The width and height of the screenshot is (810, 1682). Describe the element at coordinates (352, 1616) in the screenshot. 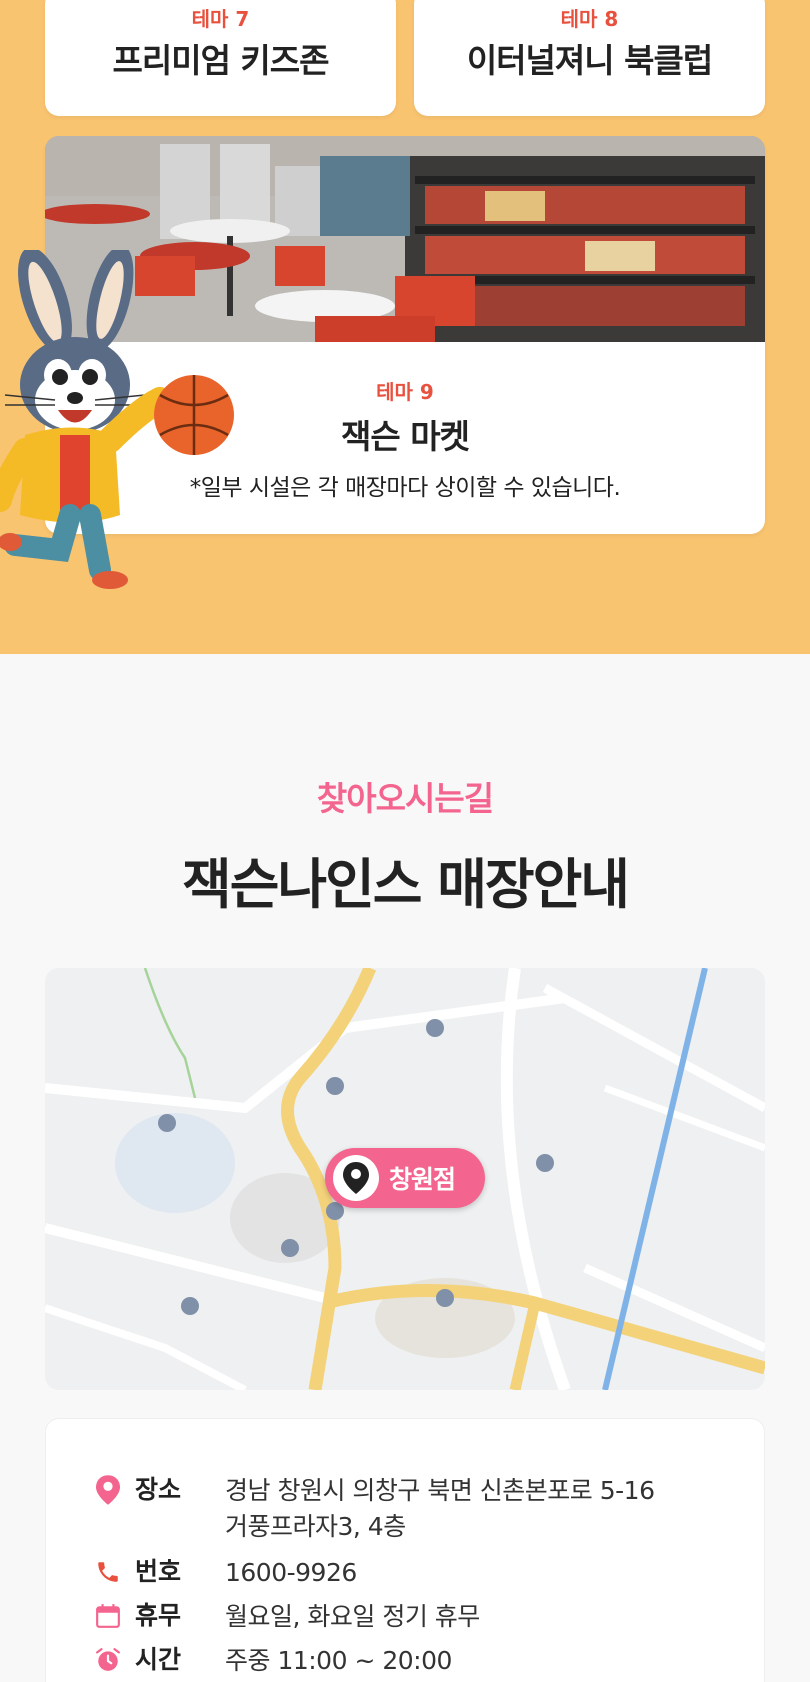

I see `closed-days: 월요일, 화요일 정기 휴무` at that location.